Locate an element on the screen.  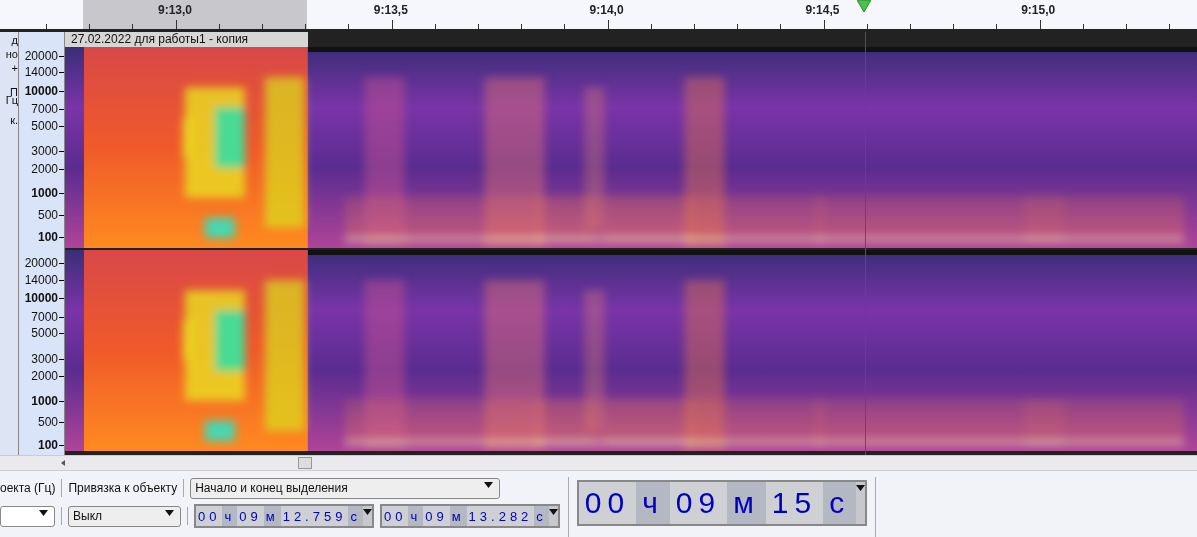
time-label: 9:14,5 is located at coordinates (822, 10).